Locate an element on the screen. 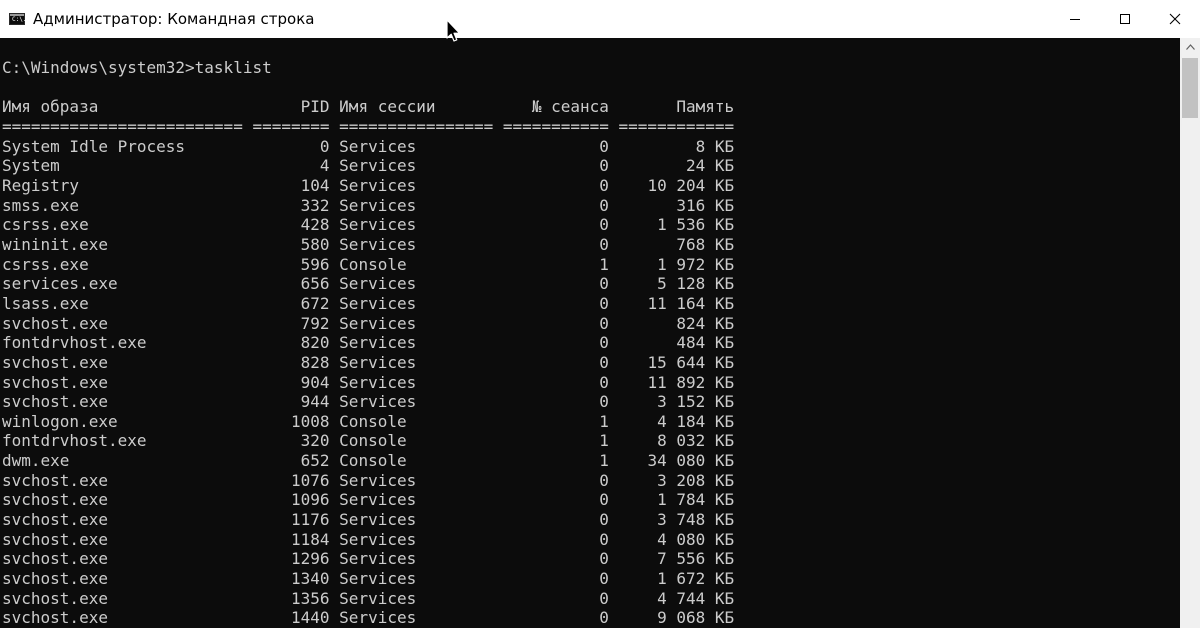  table-row: Registry 104 Services 0 10 204 КБ is located at coordinates (368, 185).